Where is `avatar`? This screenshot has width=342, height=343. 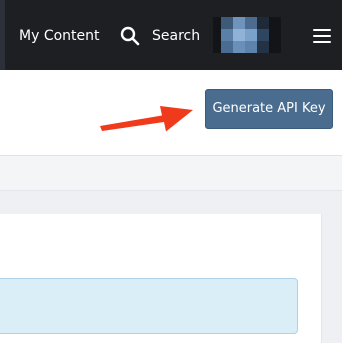
avatar is located at coordinates (247, 35).